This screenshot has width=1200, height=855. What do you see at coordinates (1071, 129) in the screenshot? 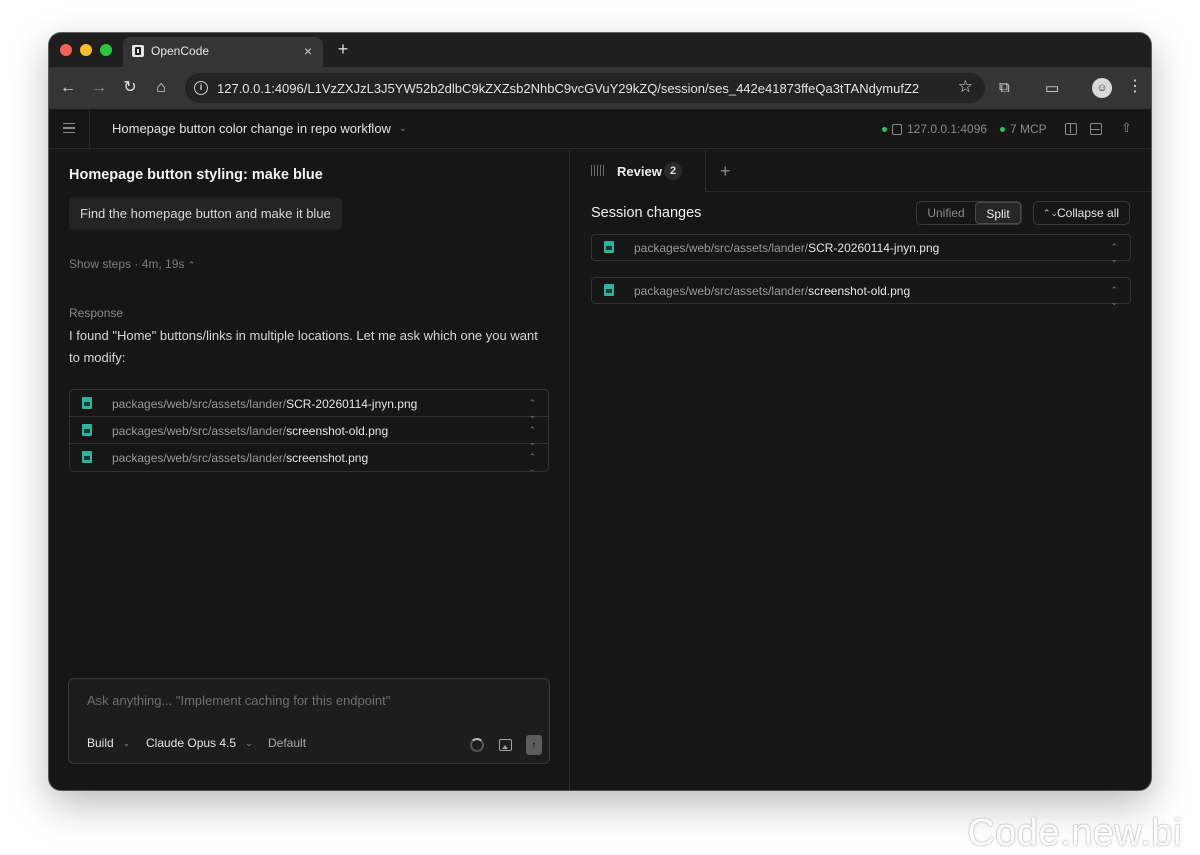
I see `toggle-sidebar-icon` at bounding box center [1071, 129].